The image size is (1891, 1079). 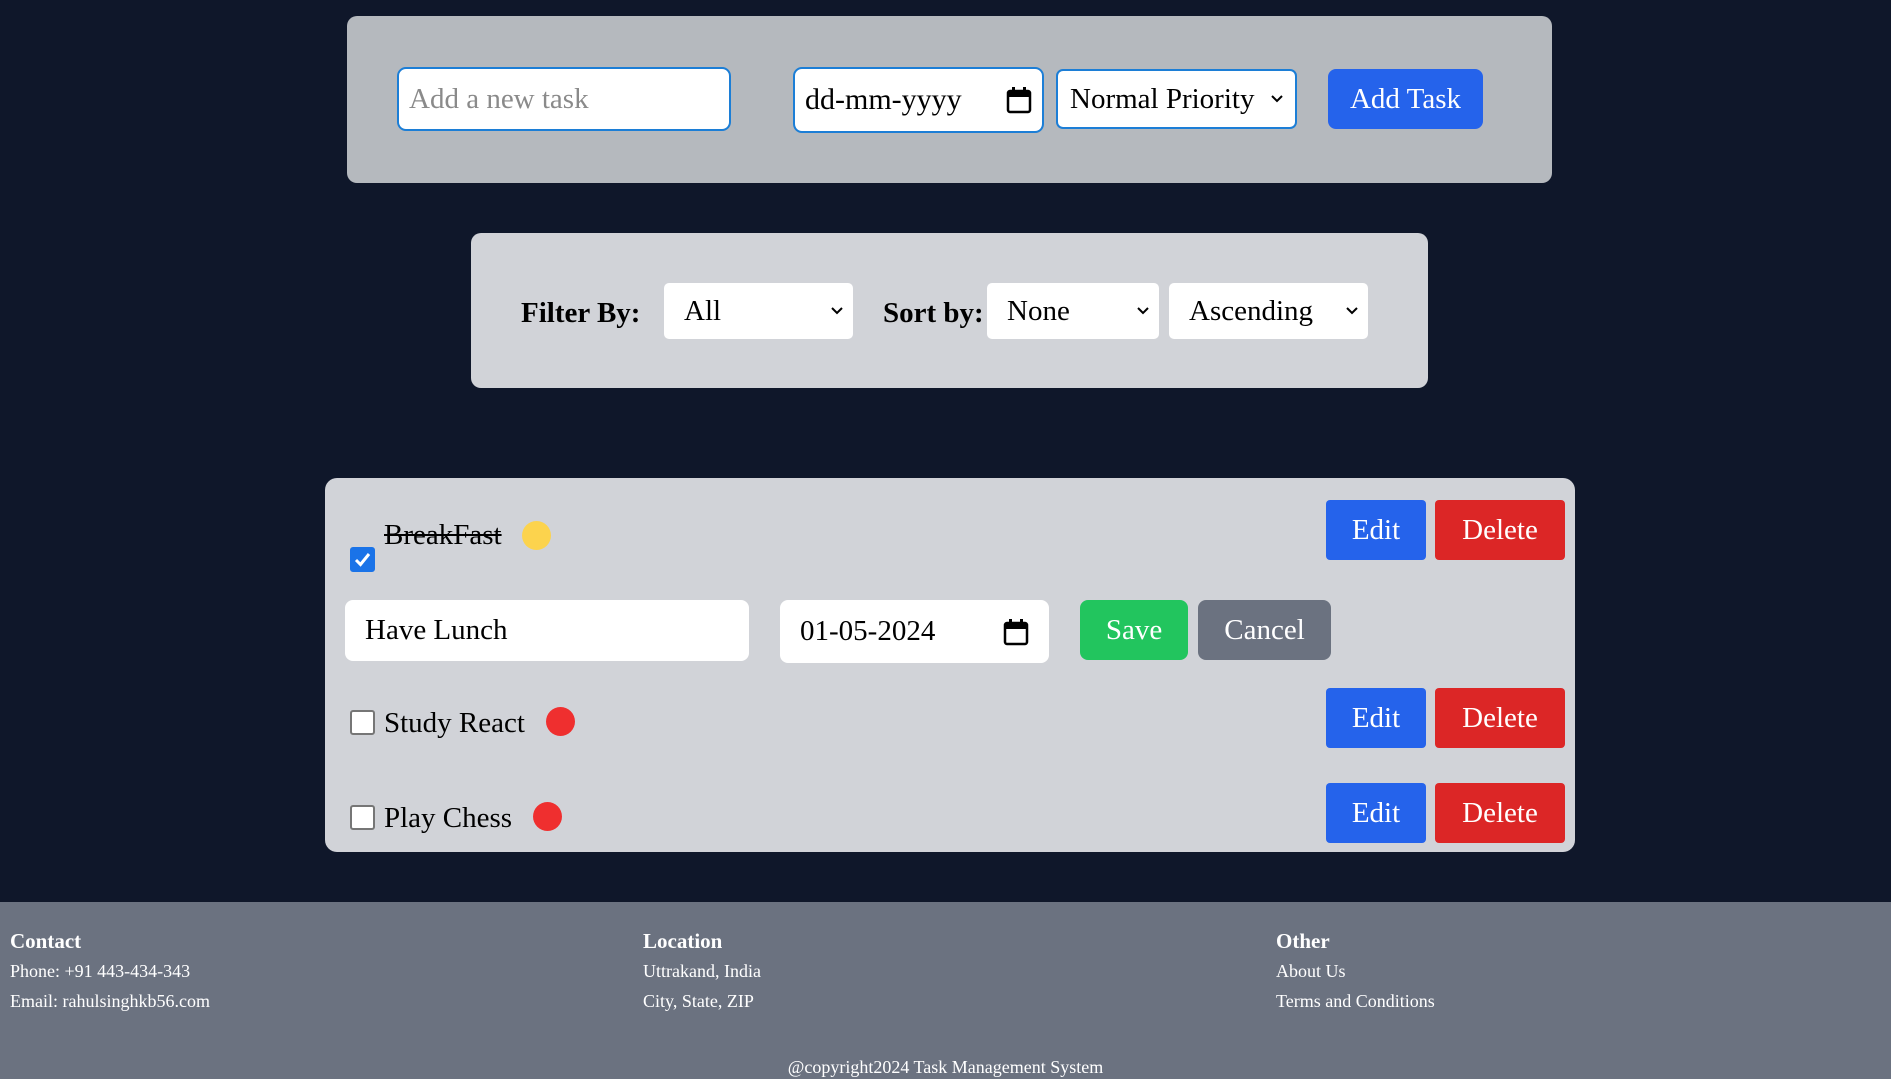 I want to click on task-title: Play Chess, so click(x=448, y=818).